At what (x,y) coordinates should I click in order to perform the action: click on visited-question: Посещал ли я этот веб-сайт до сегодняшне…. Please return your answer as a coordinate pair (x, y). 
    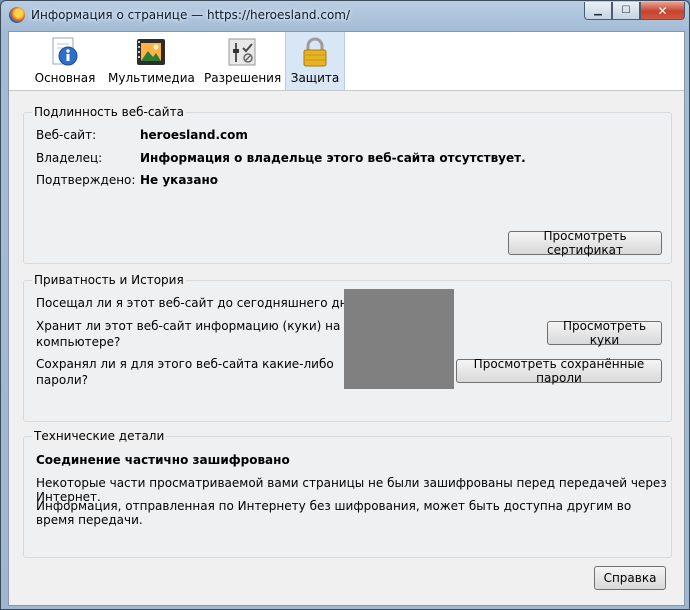
    Looking at the image, I should click on (199, 303).